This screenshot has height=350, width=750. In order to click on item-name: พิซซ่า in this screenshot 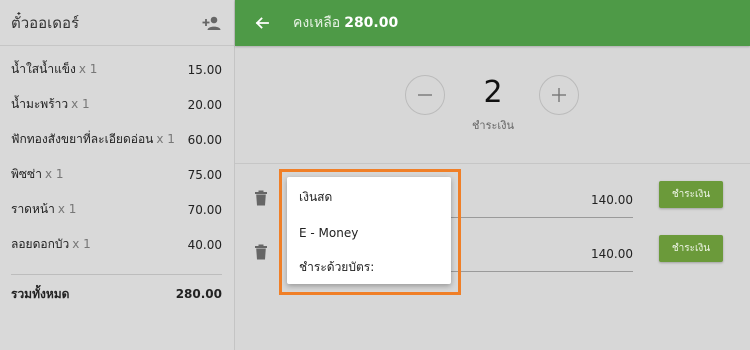, I will do `click(26, 174)`.